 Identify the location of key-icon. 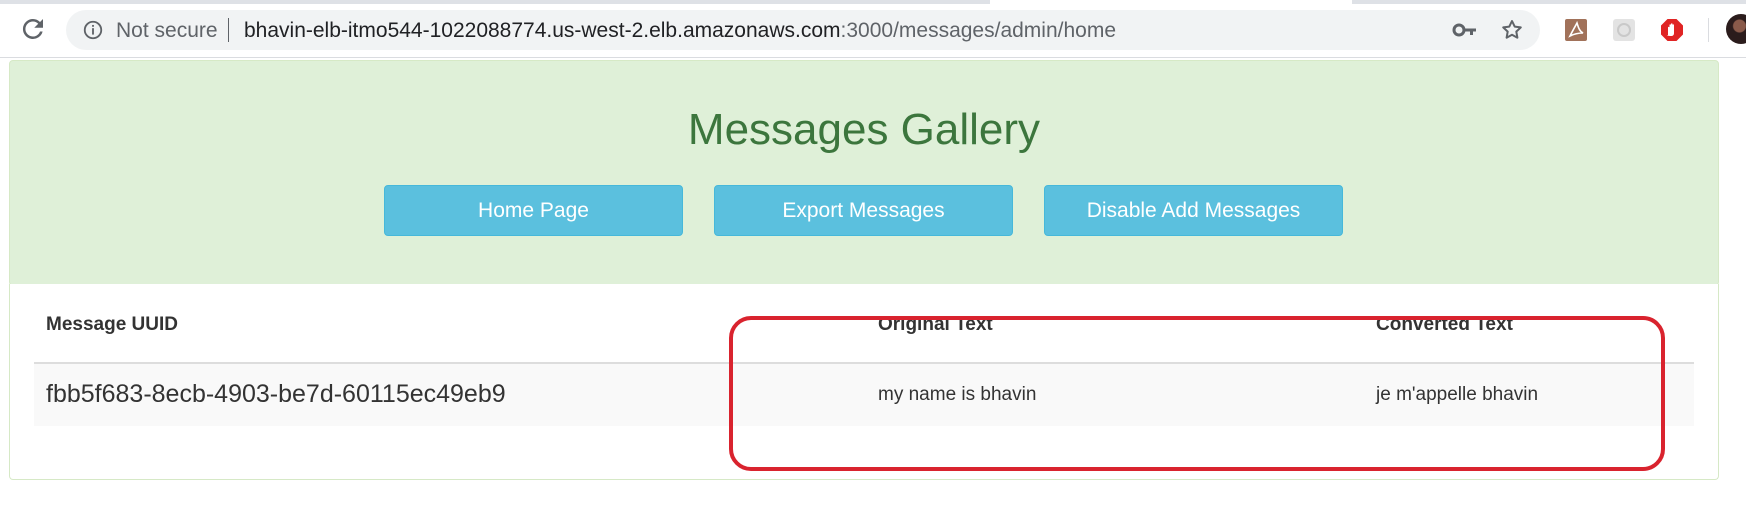
(1465, 30).